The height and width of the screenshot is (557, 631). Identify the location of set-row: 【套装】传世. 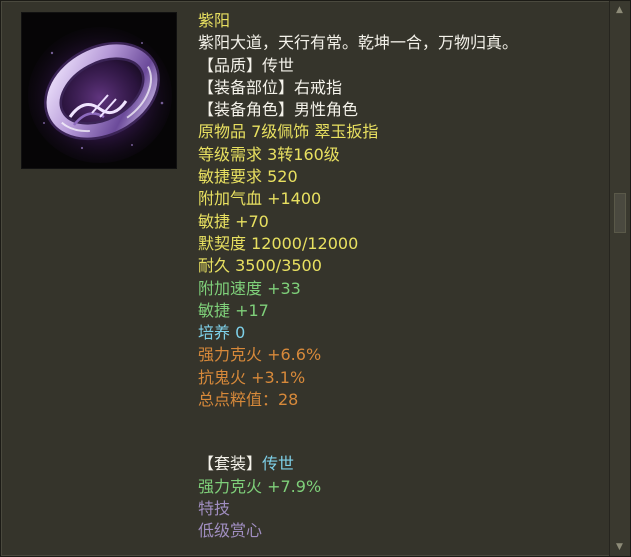
(403, 464).